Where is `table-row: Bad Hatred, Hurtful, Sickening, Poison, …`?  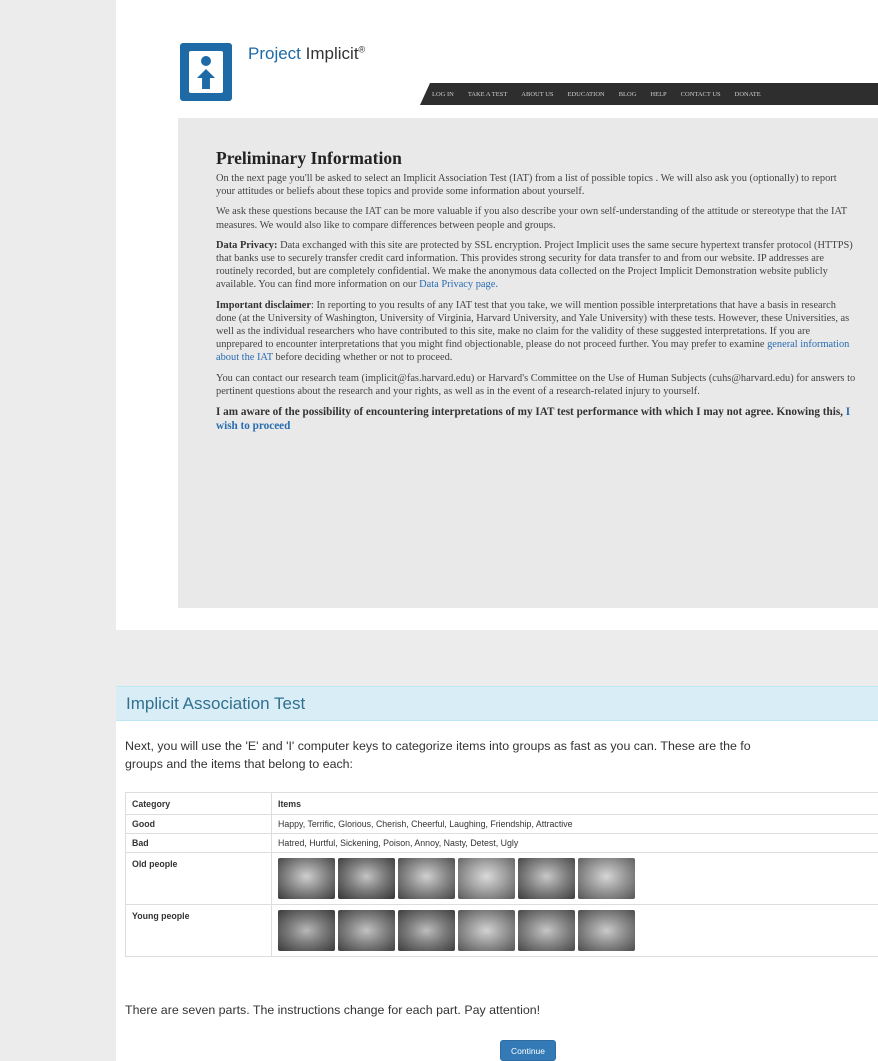
table-row: Bad Hatred, Hurtful, Sickening, Poison, … is located at coordinates (501, 843).